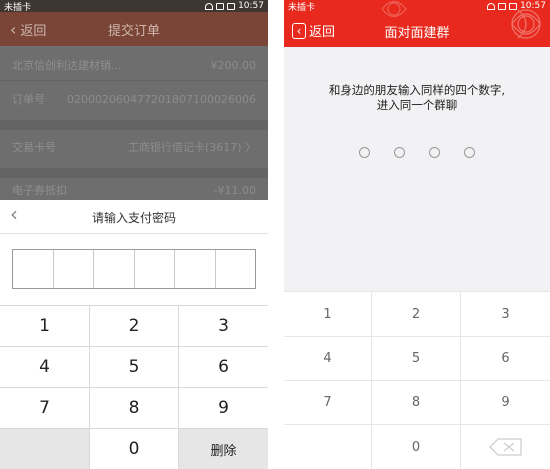 This screenshot has height=469, width=550. Describe the element at coordinates (417, 33) in the screenshot. I see `page-title: 面对面建群` at that location.